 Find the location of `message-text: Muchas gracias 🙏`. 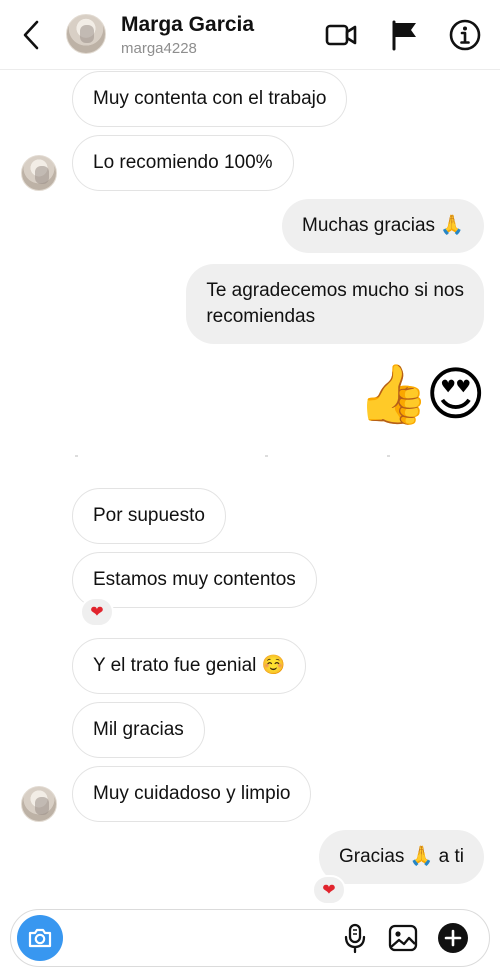

message-text: Muchas gracias 🙏 is located at coordinates (383, 225).